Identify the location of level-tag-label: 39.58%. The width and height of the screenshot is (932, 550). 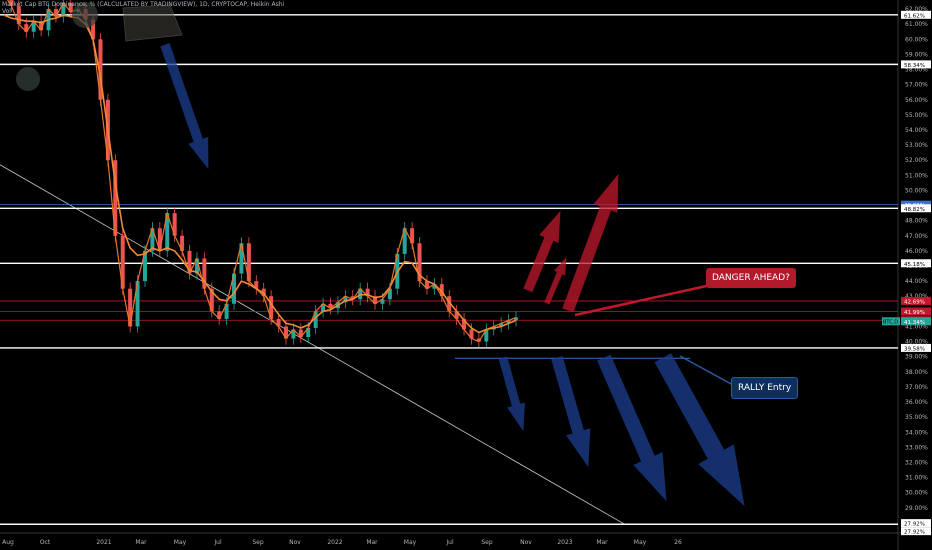
(914, 349).